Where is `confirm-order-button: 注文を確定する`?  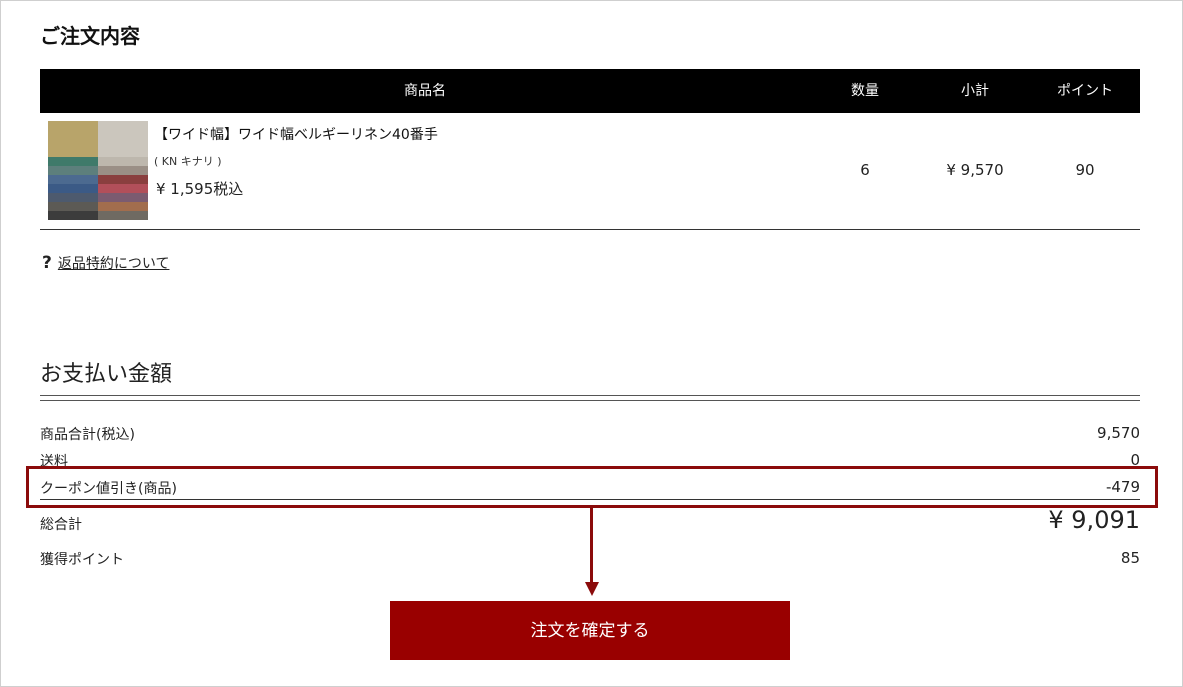
confirm-order-button: 注文を確定する is located at coordinates (590, 630).